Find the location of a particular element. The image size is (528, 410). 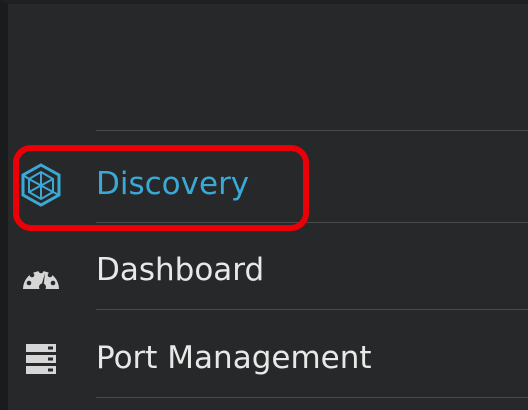

sidebar-item-label: Discovery is located at coordinates (173, 184).